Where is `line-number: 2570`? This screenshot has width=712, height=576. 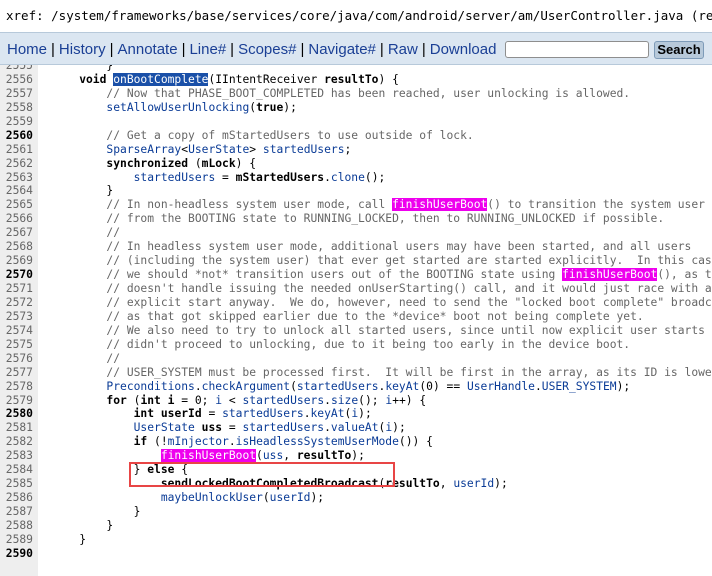 line-number: 2570 is located at coordinates (16, 275).